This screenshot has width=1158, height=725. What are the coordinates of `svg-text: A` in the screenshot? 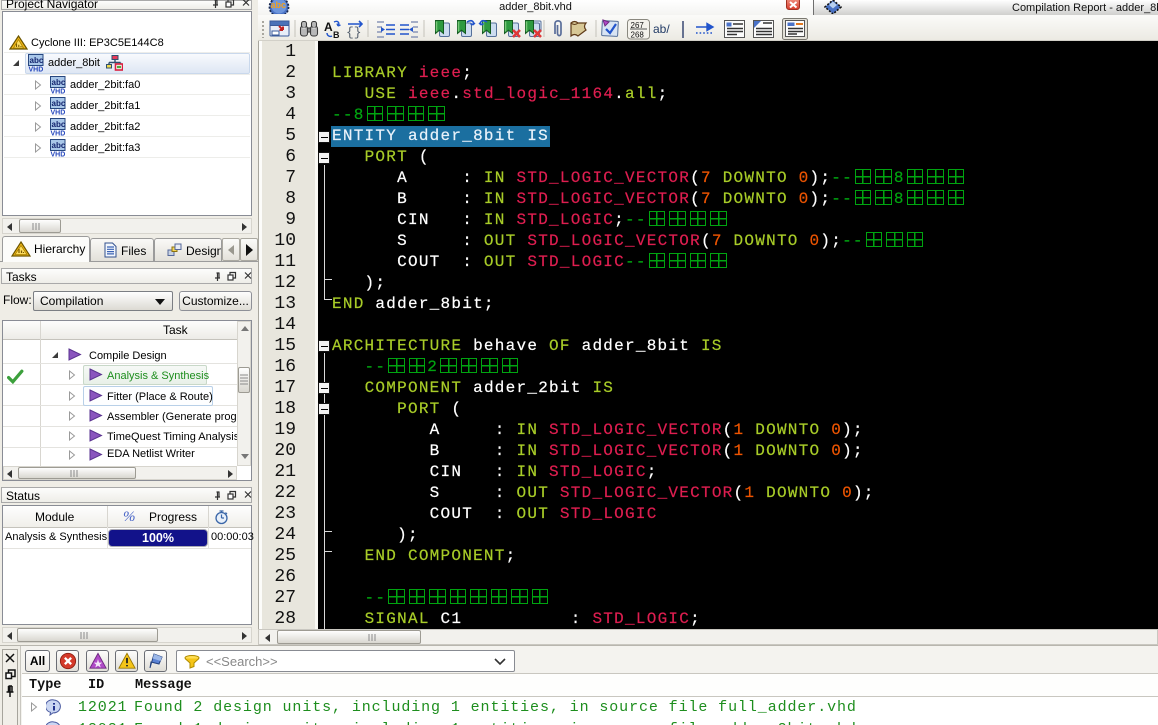 It's located at (328, 27).